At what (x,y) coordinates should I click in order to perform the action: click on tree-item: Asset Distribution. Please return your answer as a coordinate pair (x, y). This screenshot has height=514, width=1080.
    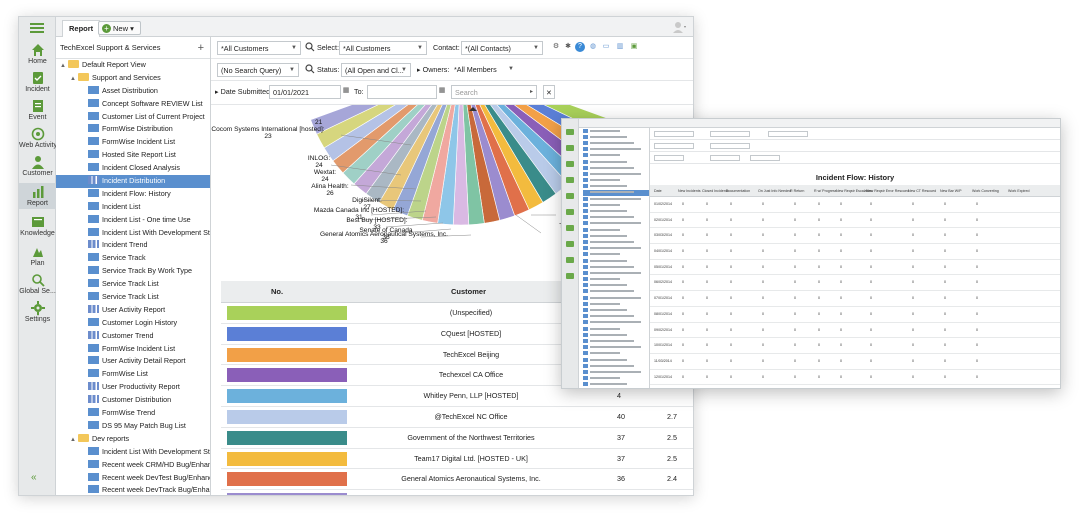
    Looking at the image, I should click on (133, 91).